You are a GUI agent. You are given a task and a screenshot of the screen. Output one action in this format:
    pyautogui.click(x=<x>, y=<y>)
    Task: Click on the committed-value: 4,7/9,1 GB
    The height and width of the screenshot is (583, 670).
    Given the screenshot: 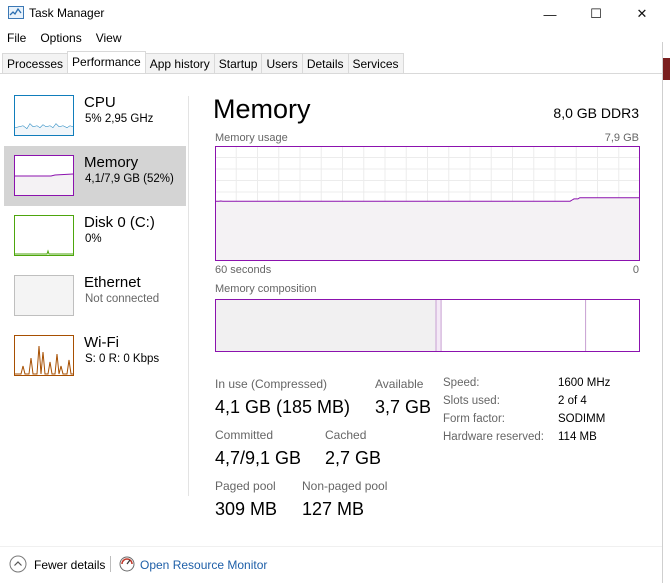 What is the action you would take?
    pyautogui.click(x=258, y=458)
    